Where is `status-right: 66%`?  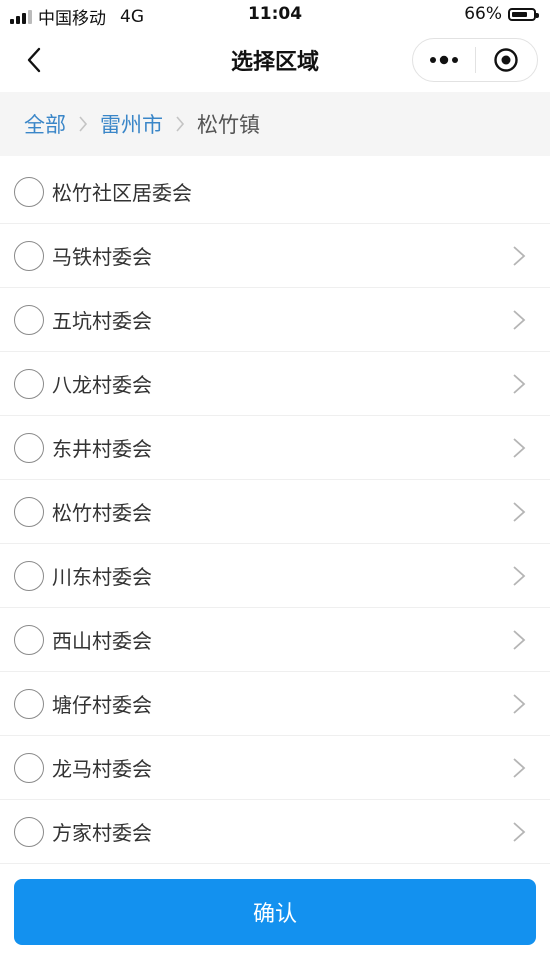
status-right: 66% is located at coordinates (501, 14).